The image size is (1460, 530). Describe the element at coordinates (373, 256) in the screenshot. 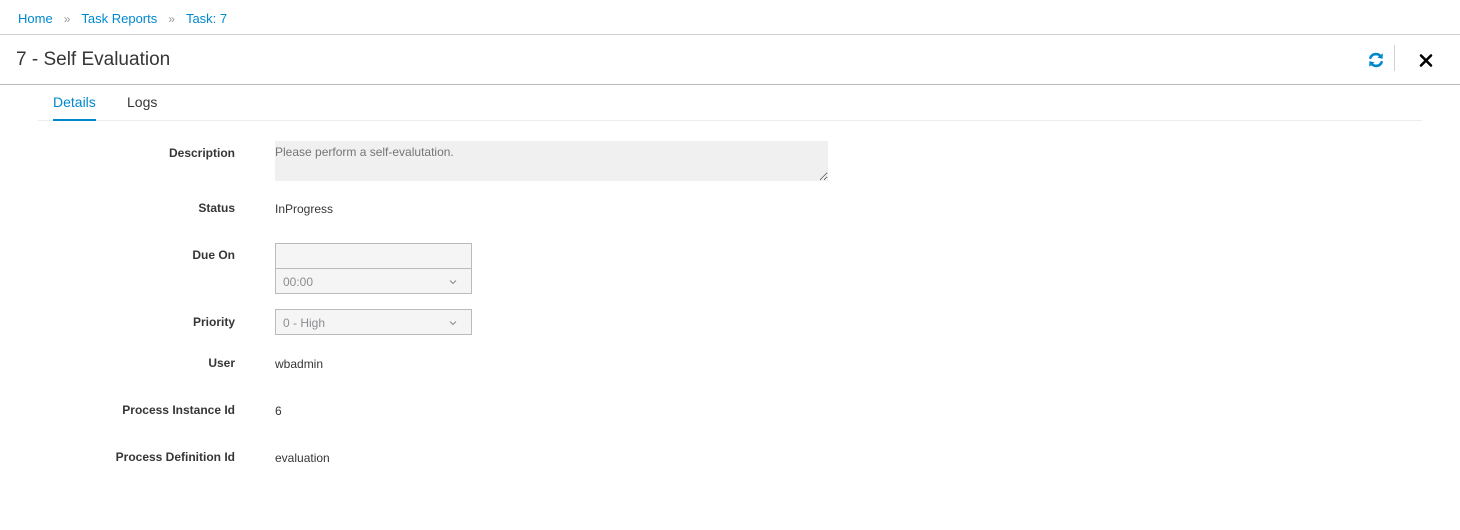

I see `due-on-date-input` at that location.